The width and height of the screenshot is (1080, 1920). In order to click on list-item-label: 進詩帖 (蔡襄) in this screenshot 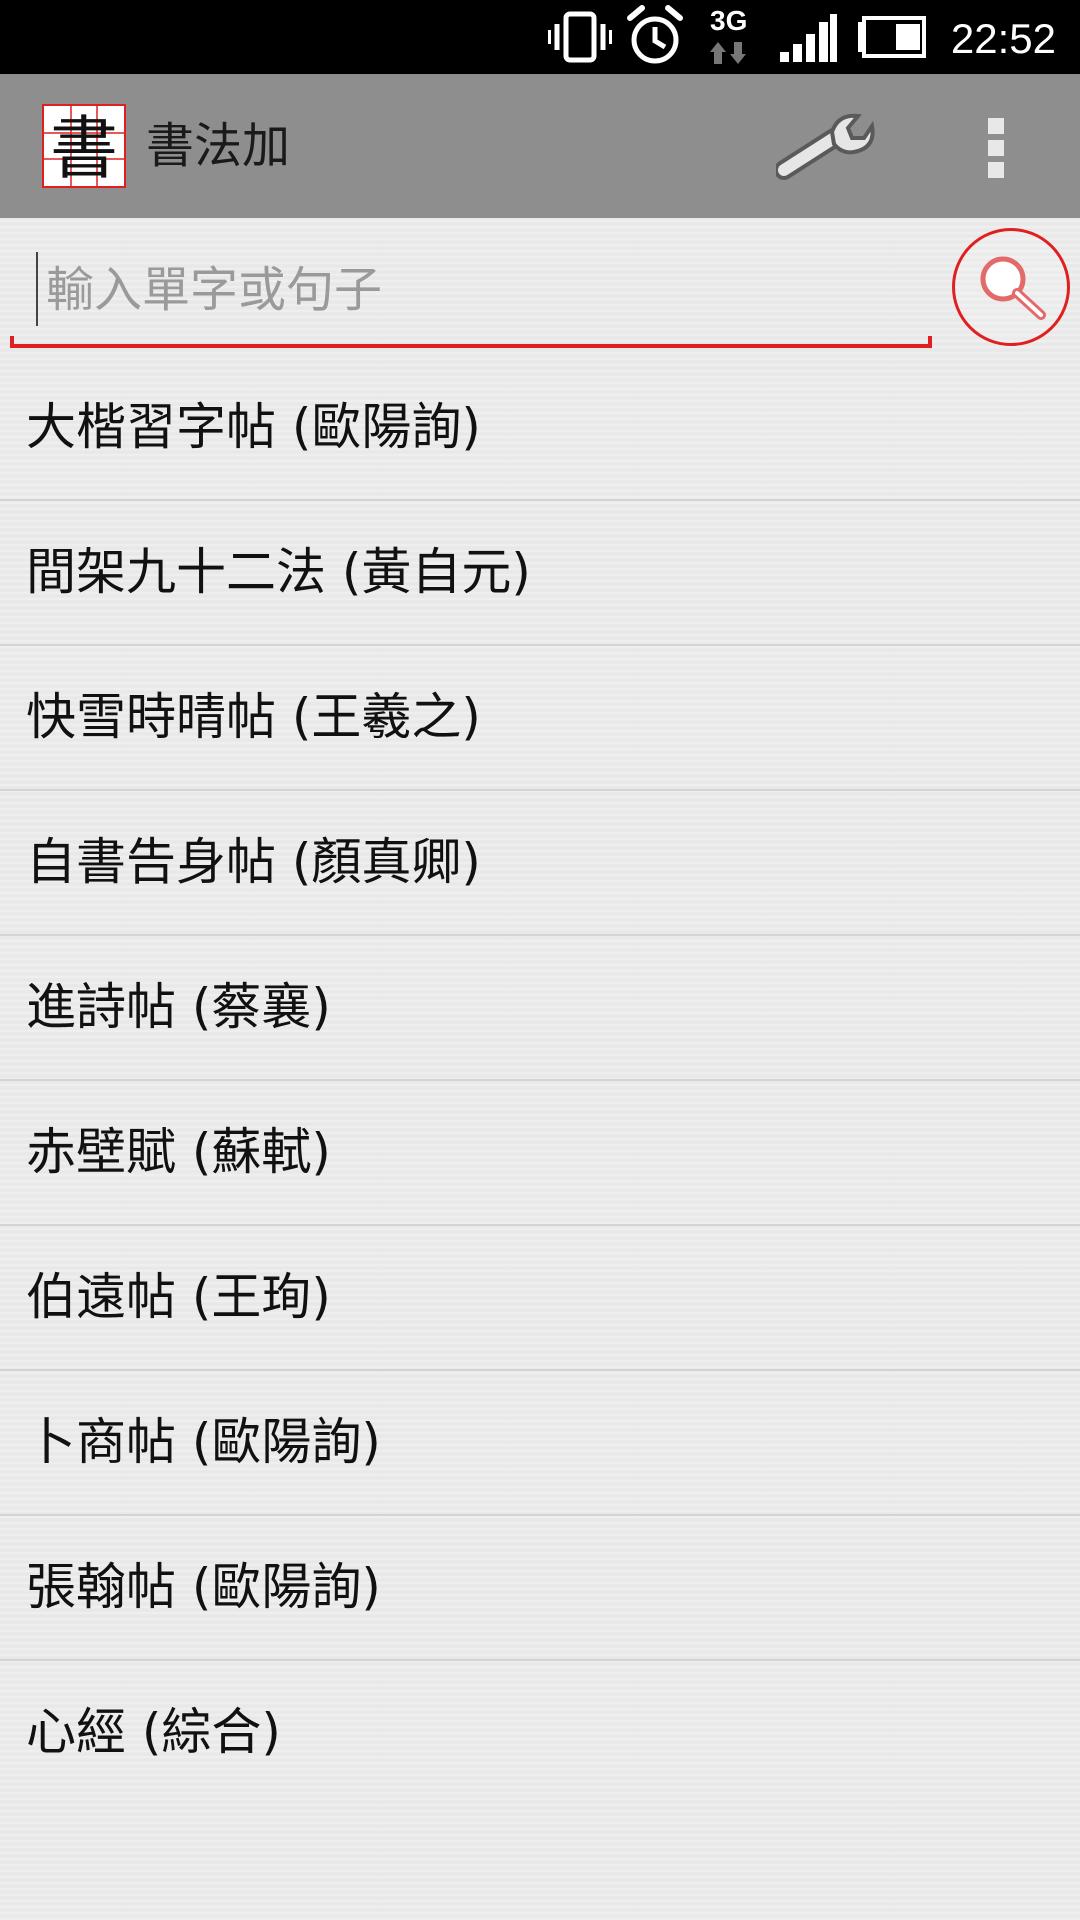, I will do `click(178, 1007)`.